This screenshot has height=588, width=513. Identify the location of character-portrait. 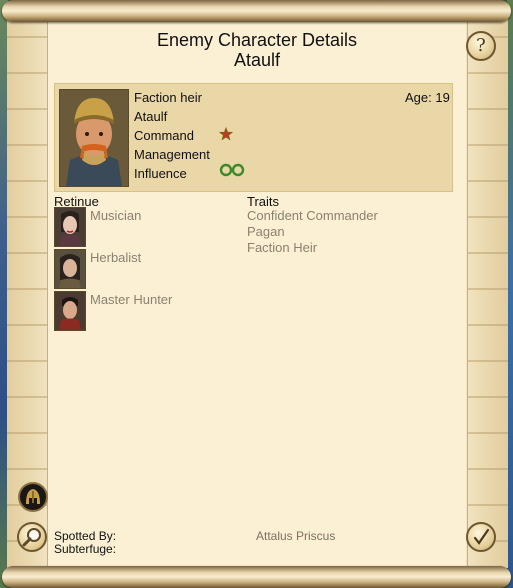
(94, 138).